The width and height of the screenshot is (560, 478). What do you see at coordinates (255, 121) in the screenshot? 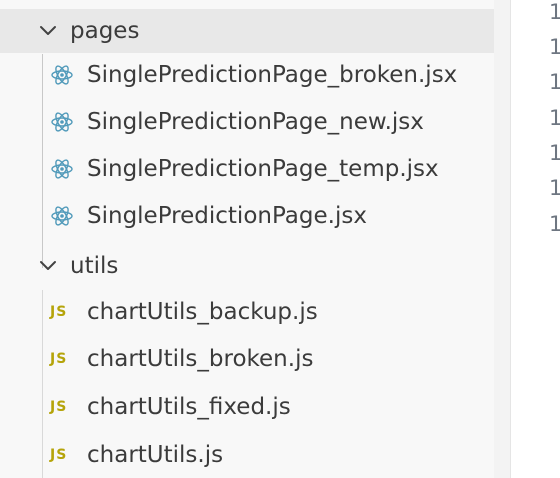
I see `file-label: SinglePredictionPage_new.jsx` at bounding box center [255, 121].